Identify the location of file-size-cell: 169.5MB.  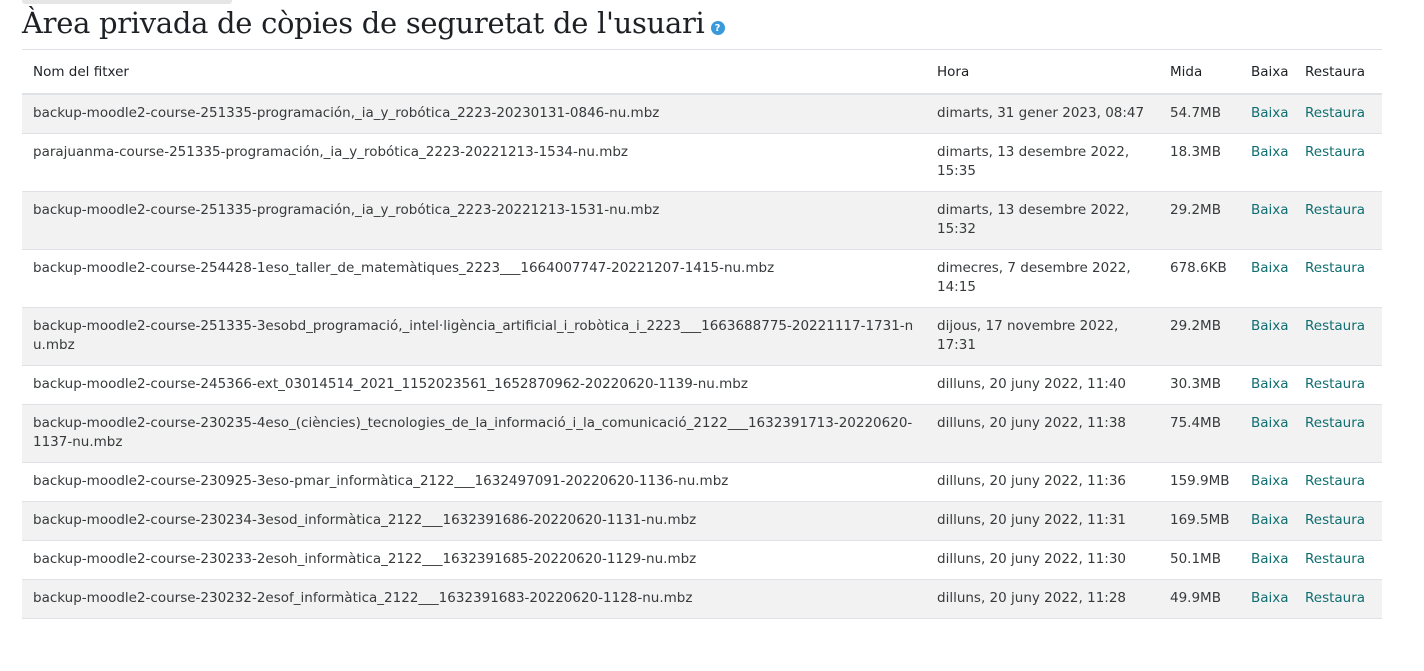
(1199, 521).